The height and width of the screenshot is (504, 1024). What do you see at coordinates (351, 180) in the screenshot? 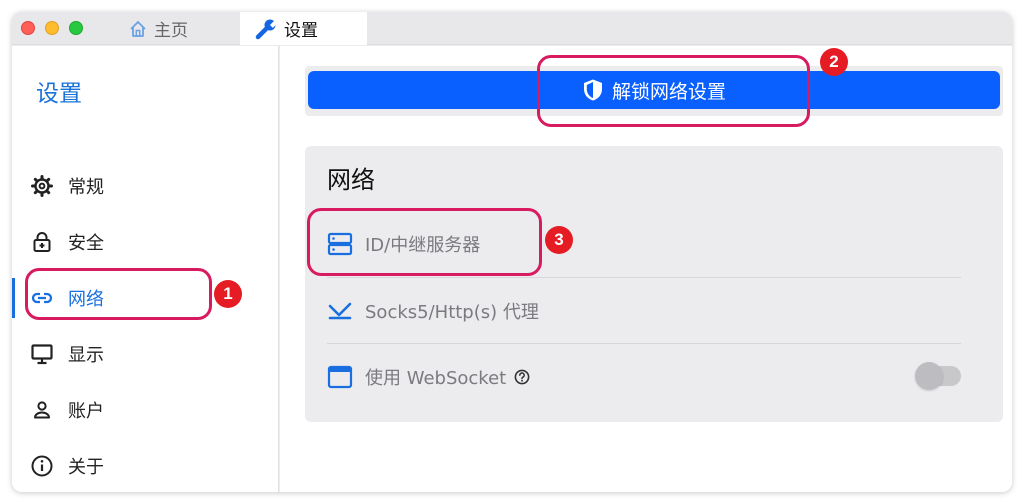
I see `network-section-title: 网络` at bounding box center [351, 180].